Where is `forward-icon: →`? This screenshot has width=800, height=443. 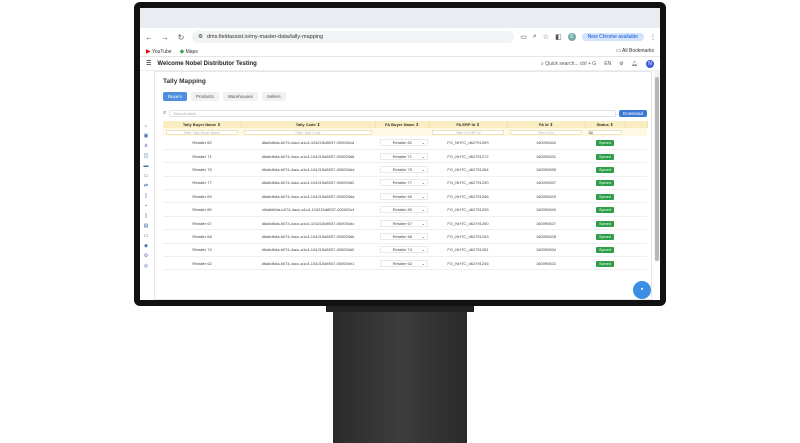
forward-icon: → is located at coordinates (165, 37).